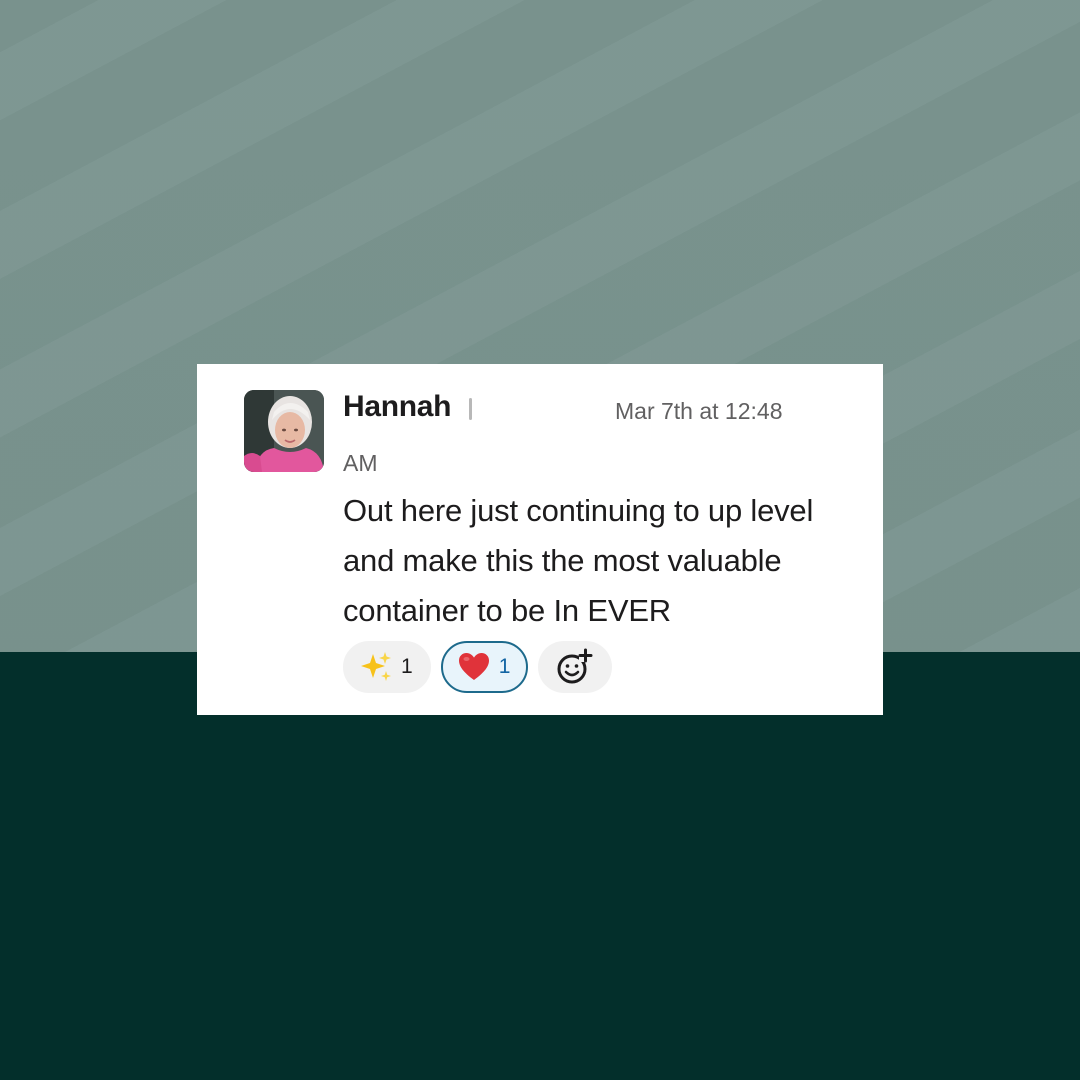 This screenshot has height=1080, width=1080. What do you see at coordinates (470, 409) in the screenshot?
I see `status-indicator` at bounding box center [470, 409].